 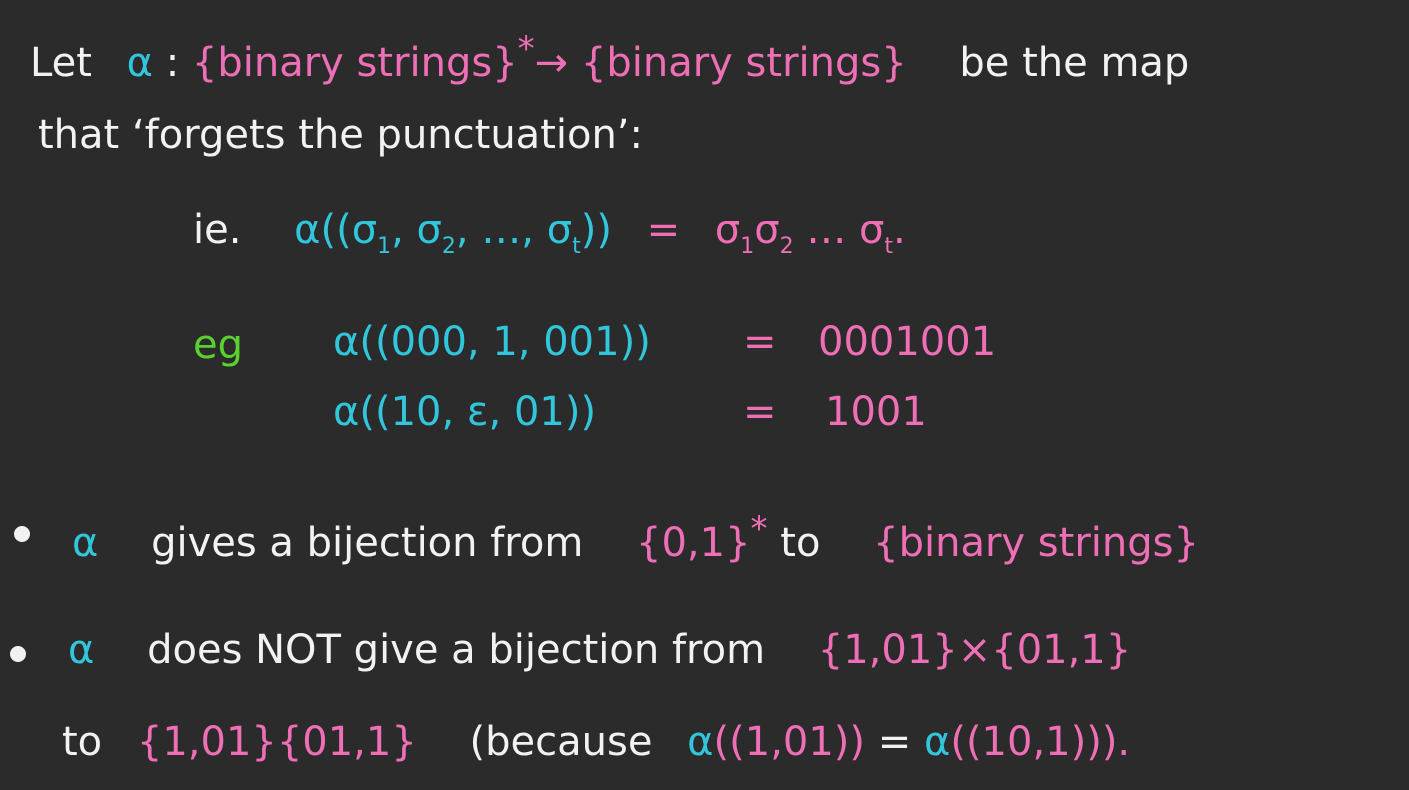 I want to click on bullet-1-binary-strings: {binary strings}, so click(x=1036, y=543).